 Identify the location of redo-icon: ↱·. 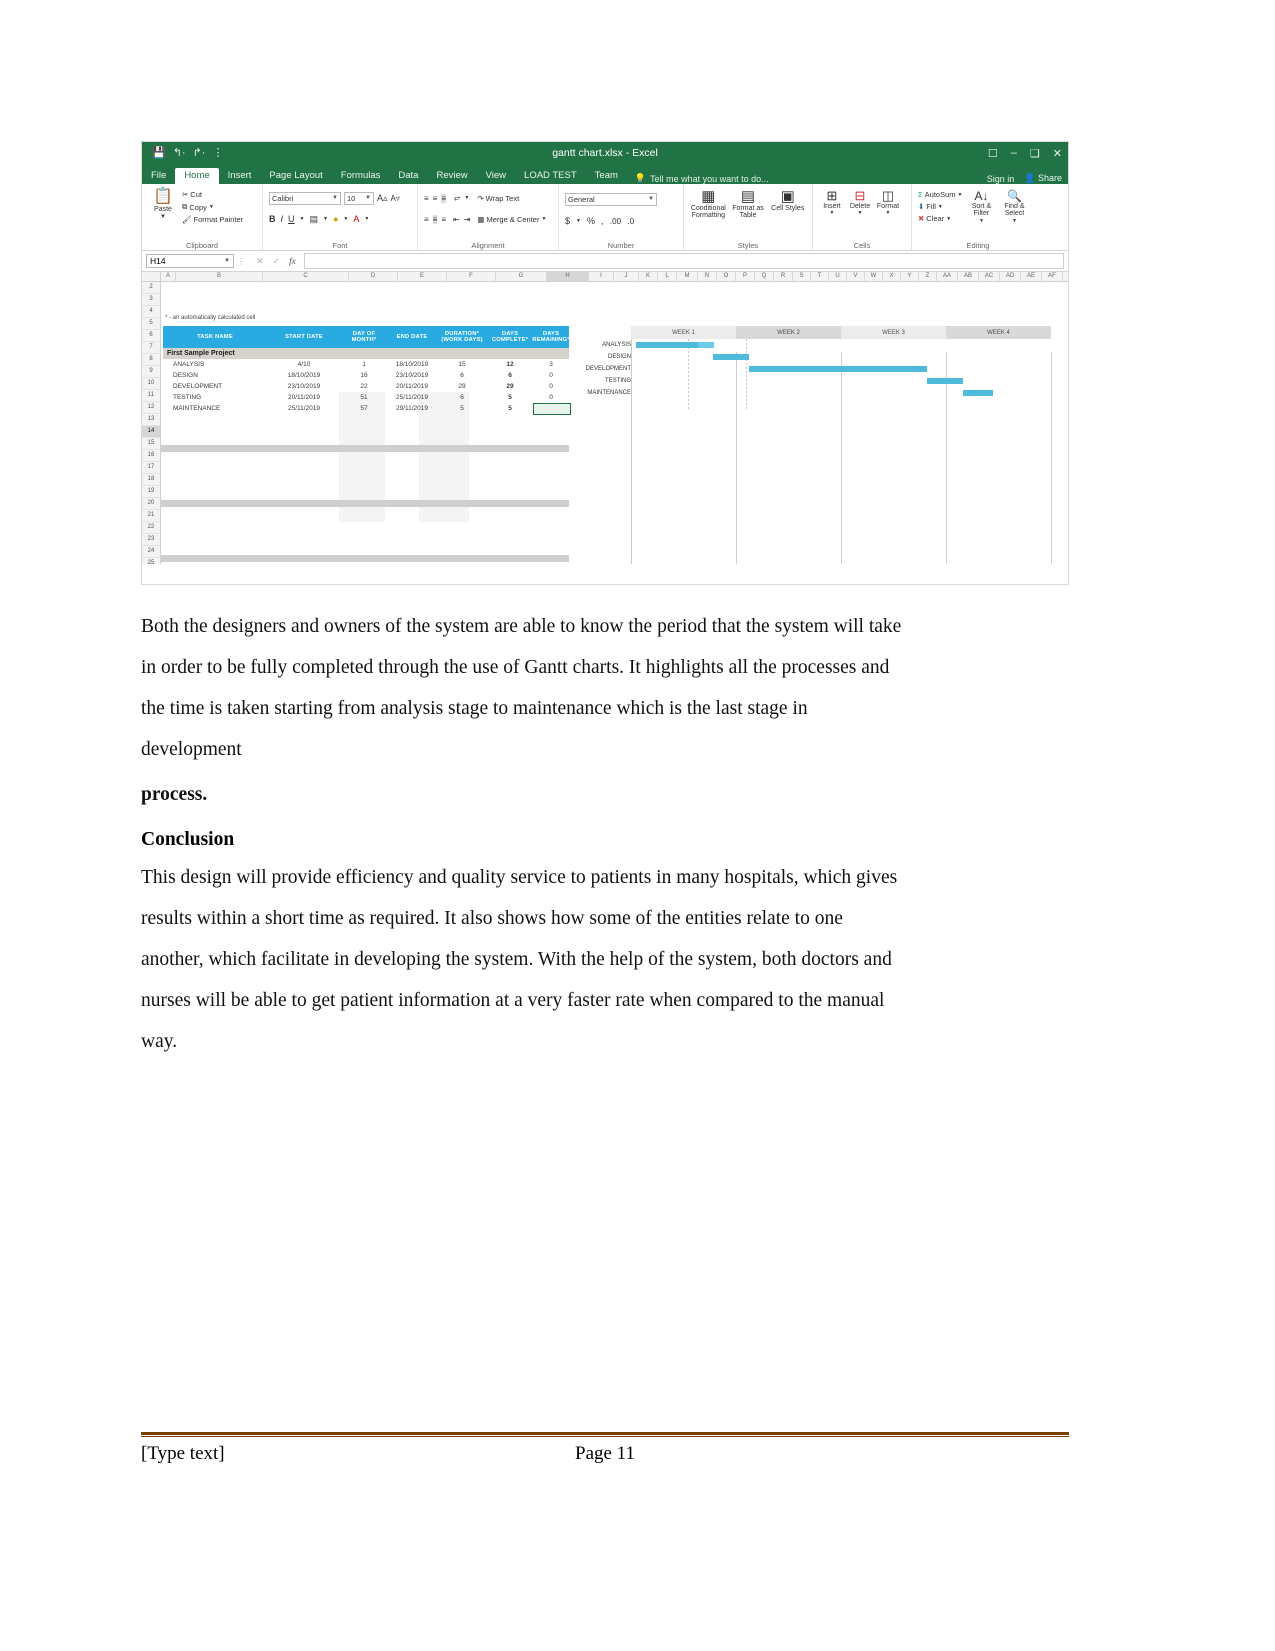
(199, 153).